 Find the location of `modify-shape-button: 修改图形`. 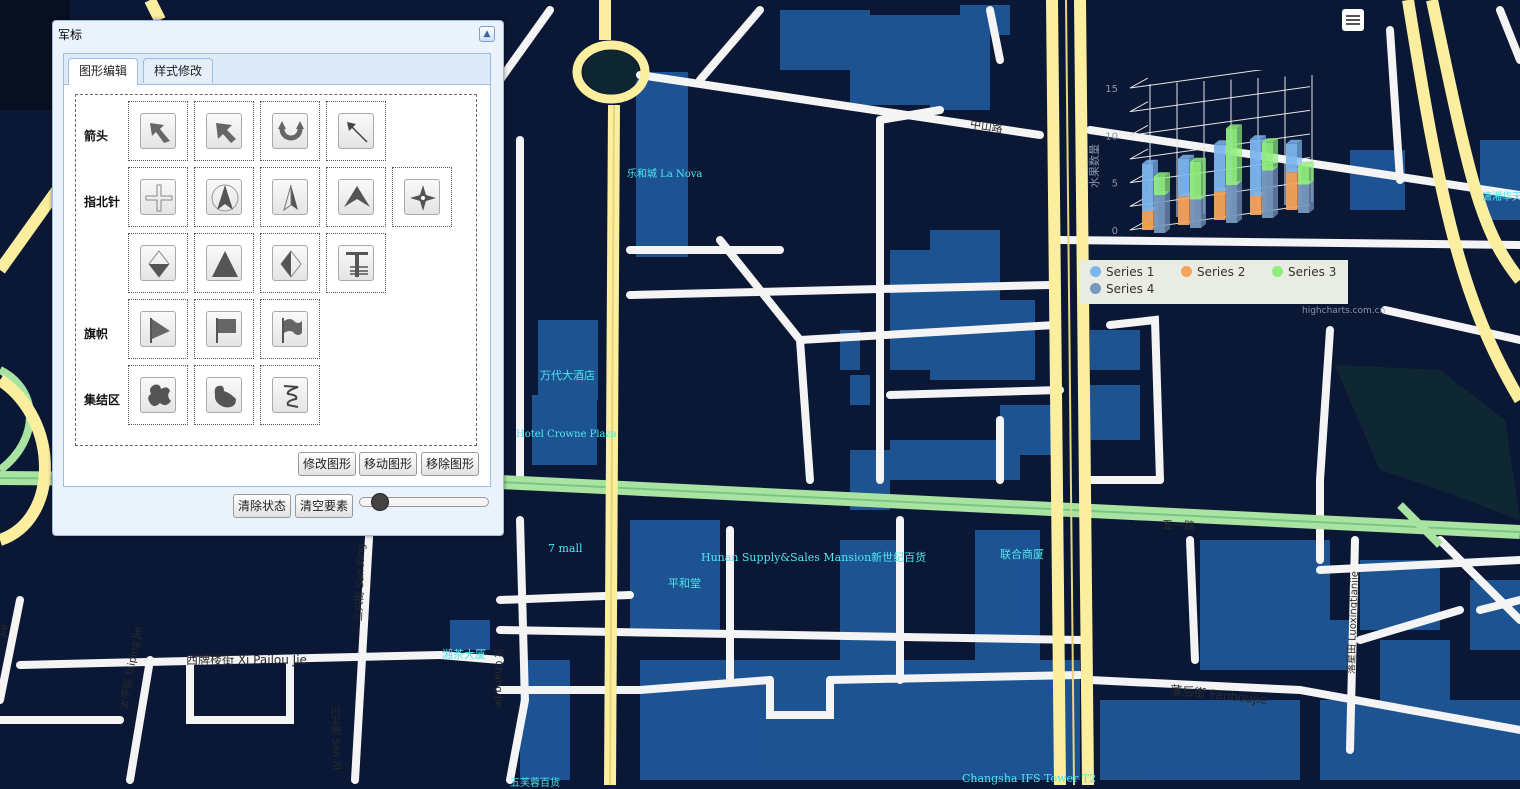

modify-shape-button: 修改图形 is located at coordinates (327, 464).